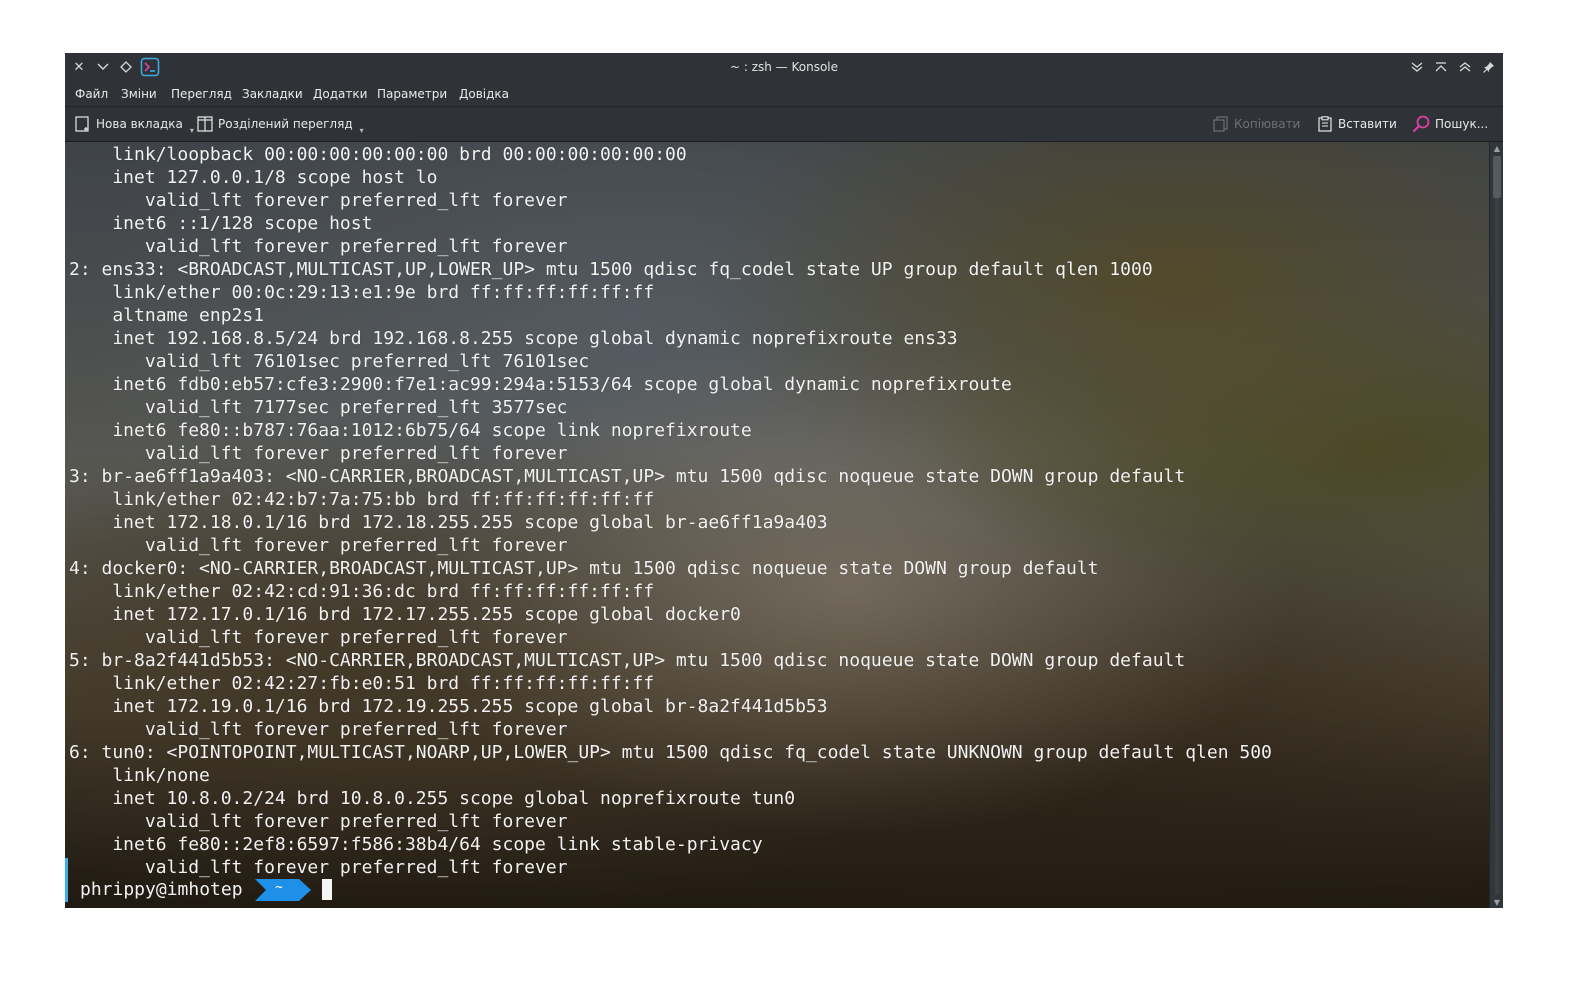  What do you see at coordinates (82, 124) in the screenshot?
I see `new-tab-icon` at bounding box center [82, 124].